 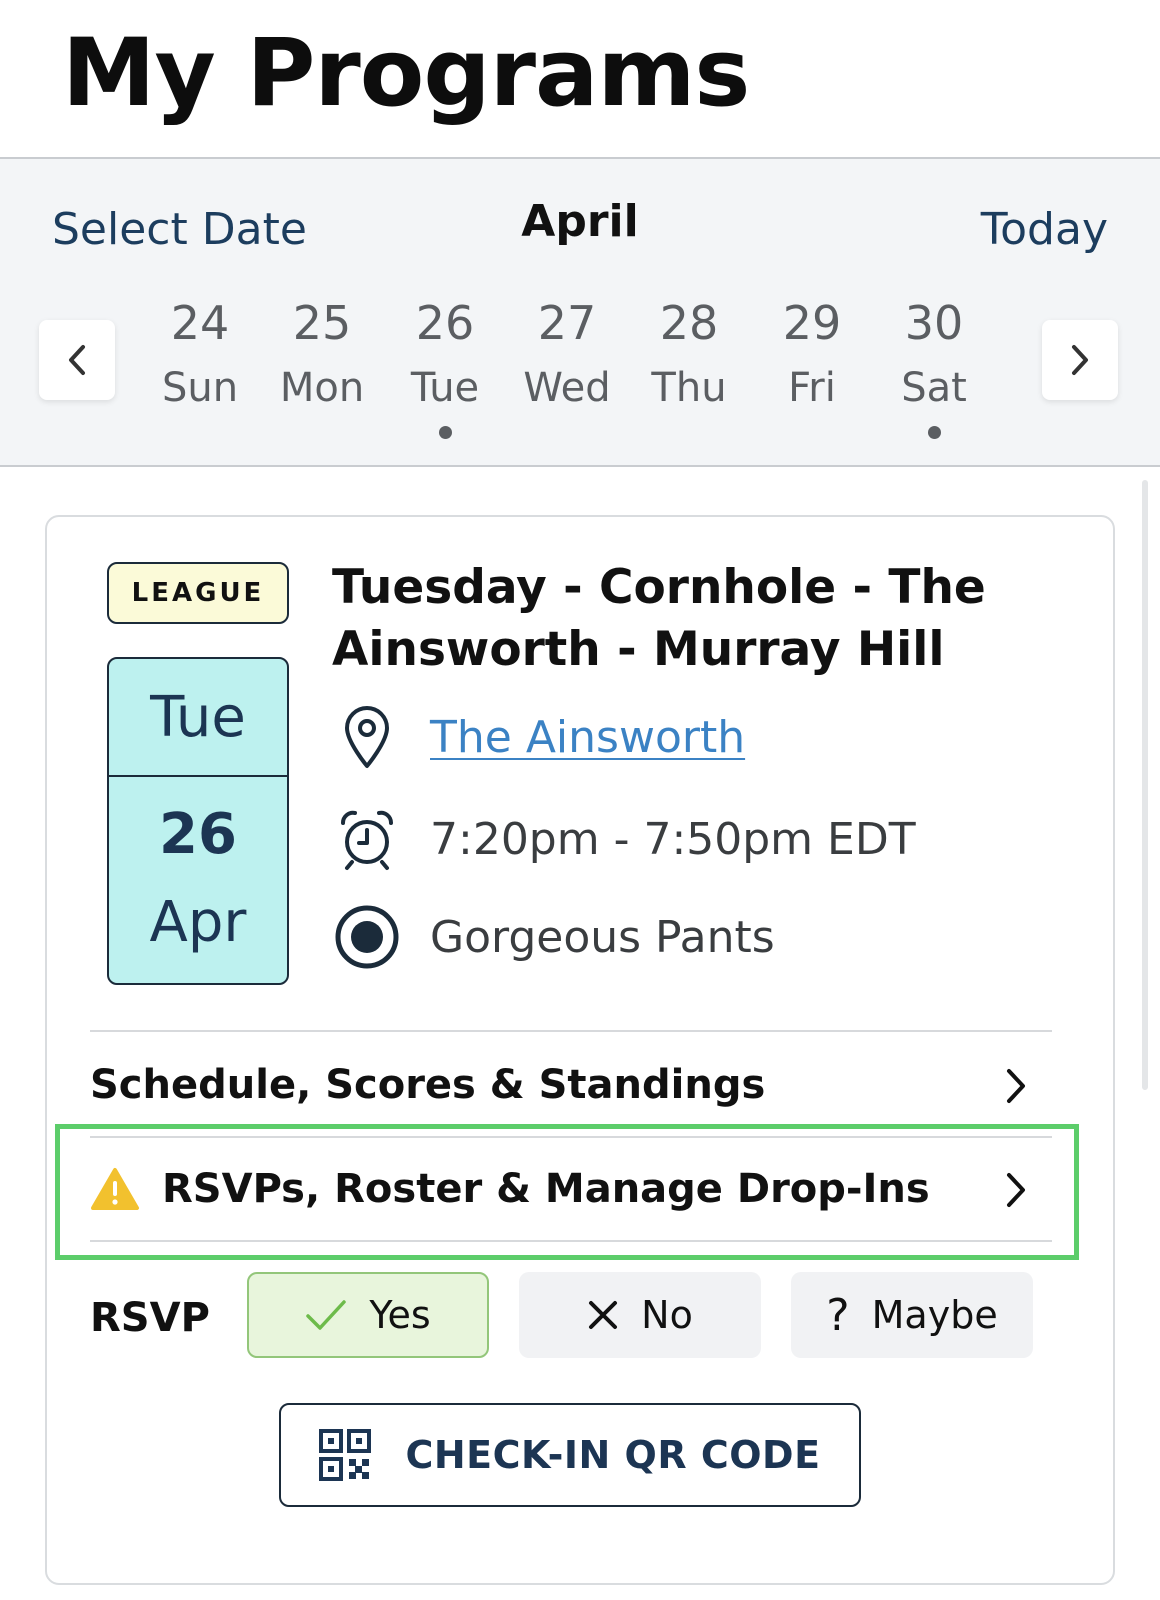 What do you see at coordinates (198, 922) in the screenshot?
I see `event-date-month: Apr` at bounding box center [198, 922].